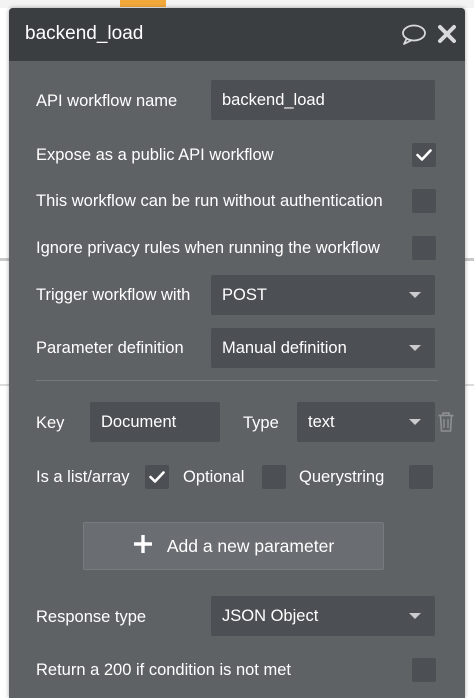 The width and height of the screenshot is (474, 698). I want to click on trigger-label: Trigger workflow with, so click(113, 295).